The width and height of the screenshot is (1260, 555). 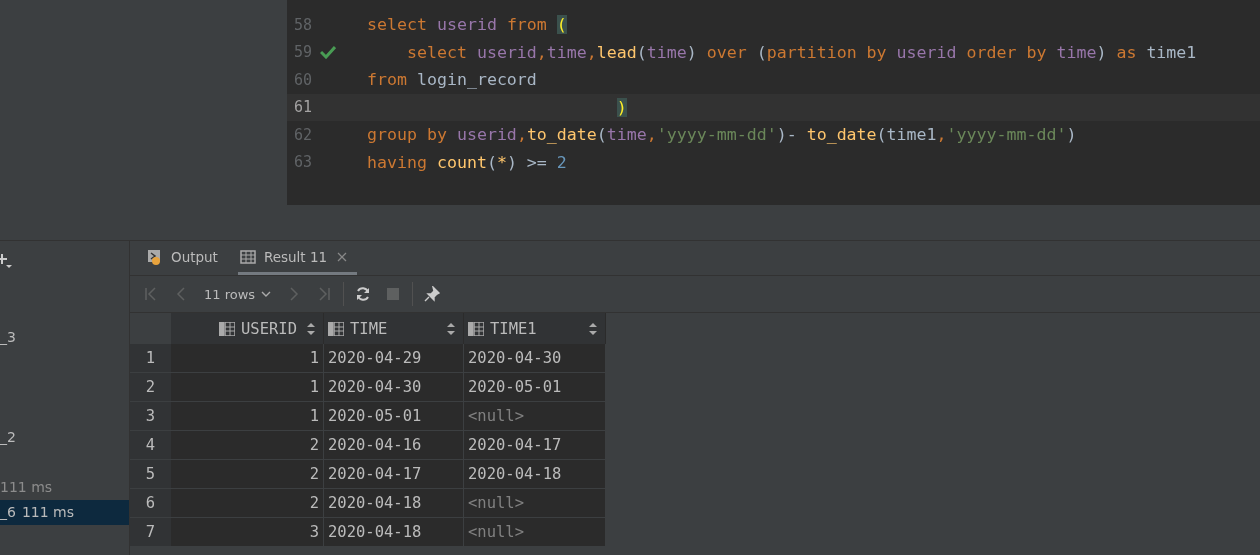 What do you see at coordinates (801, 52) in the screenshot?
I see `code-line: select userid,time,lead(time) over (partition by userid order by time) as time1` at bounding box center [801, 52].